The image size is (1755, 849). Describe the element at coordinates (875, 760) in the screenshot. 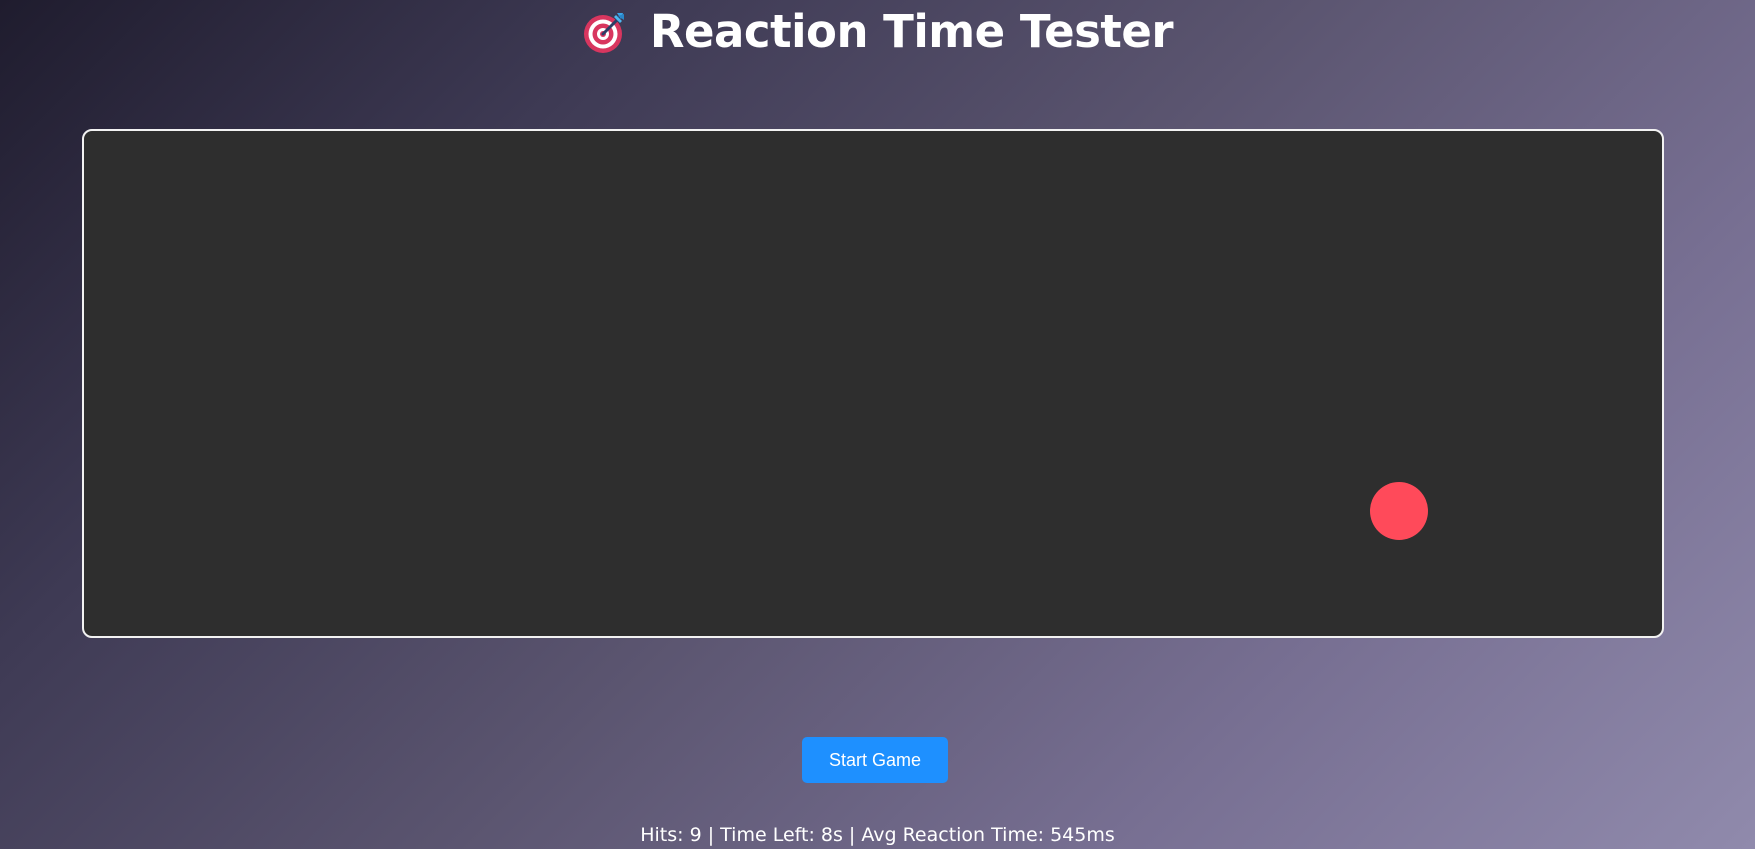

I see `start-game-button: Start Game` at that location.